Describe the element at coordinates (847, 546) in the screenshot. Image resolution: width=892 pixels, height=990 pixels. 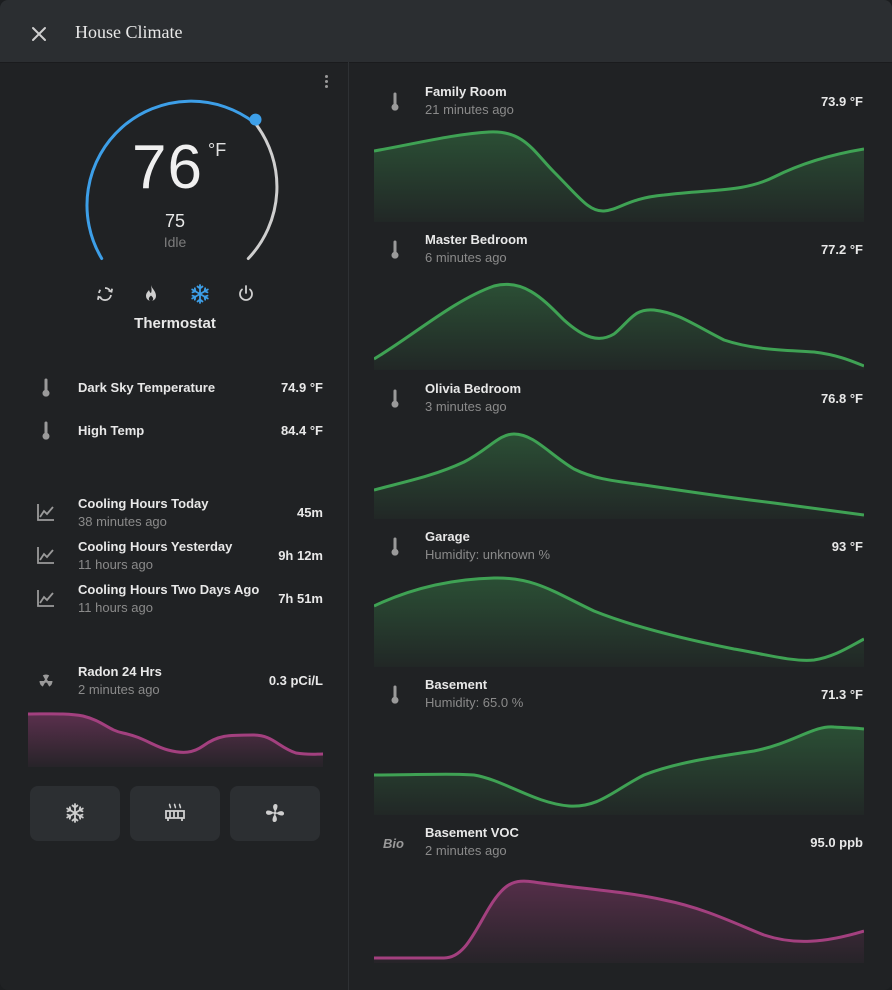
I see `room-value: 93 °F` at that location.